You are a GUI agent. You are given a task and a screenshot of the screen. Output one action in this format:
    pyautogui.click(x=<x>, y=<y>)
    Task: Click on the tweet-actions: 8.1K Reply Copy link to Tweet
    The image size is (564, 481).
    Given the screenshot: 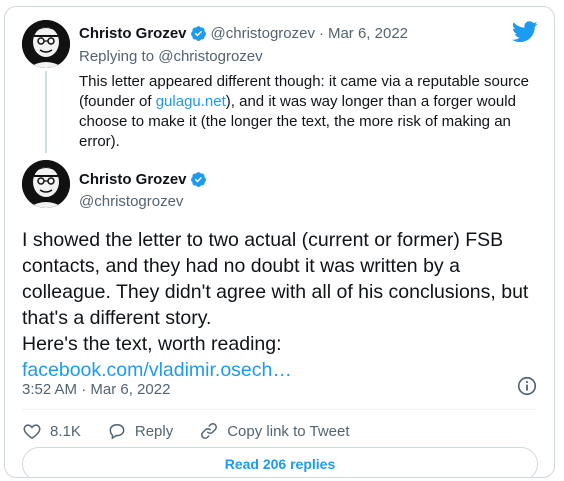 What is the action you would take?
    pyautogui.click(x=199, y=431)
    